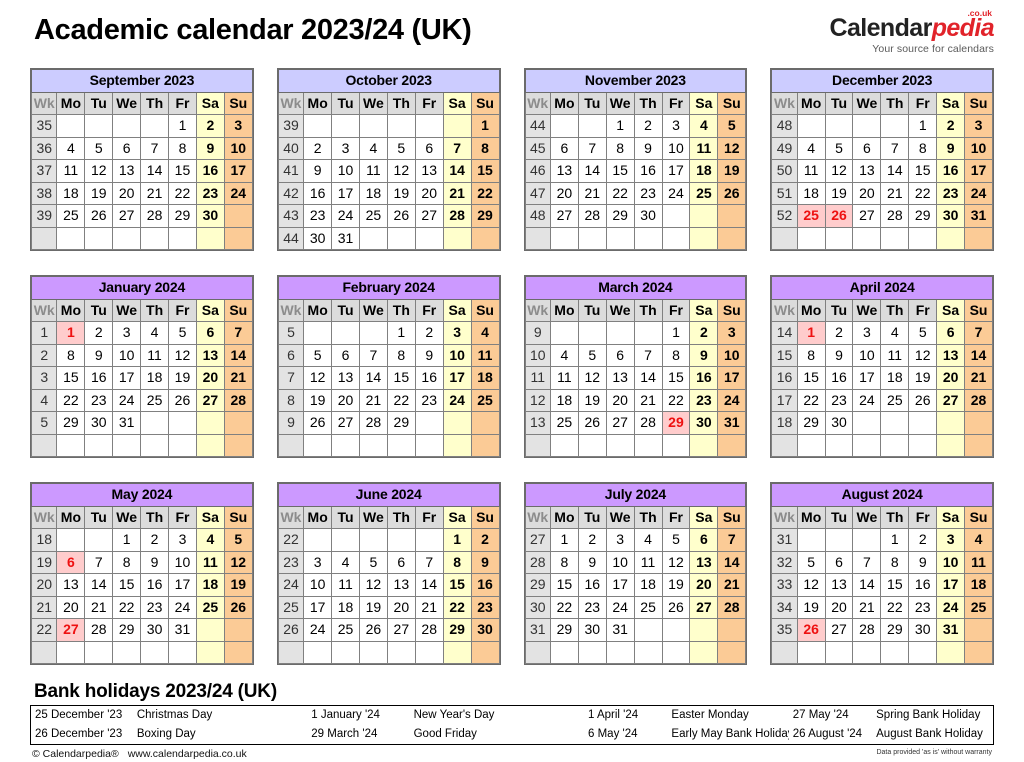 The height and width of the screenshot is (762, 1024). I want to click on day-cell: 10, so click(127, 355).